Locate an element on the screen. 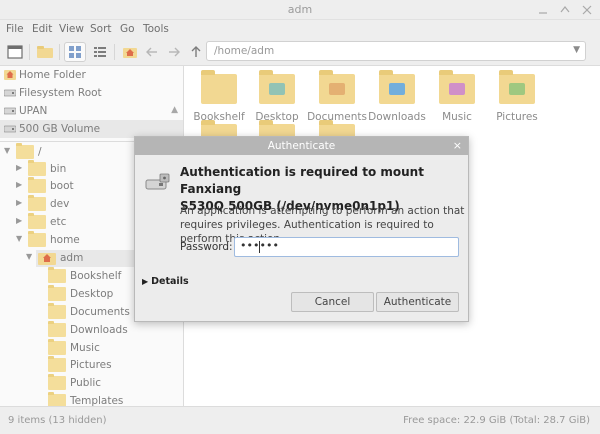 Image resolution: width=600 pixels, height=434 pixels. dialog-title: Authenticate is located at coordinates (301, 146).